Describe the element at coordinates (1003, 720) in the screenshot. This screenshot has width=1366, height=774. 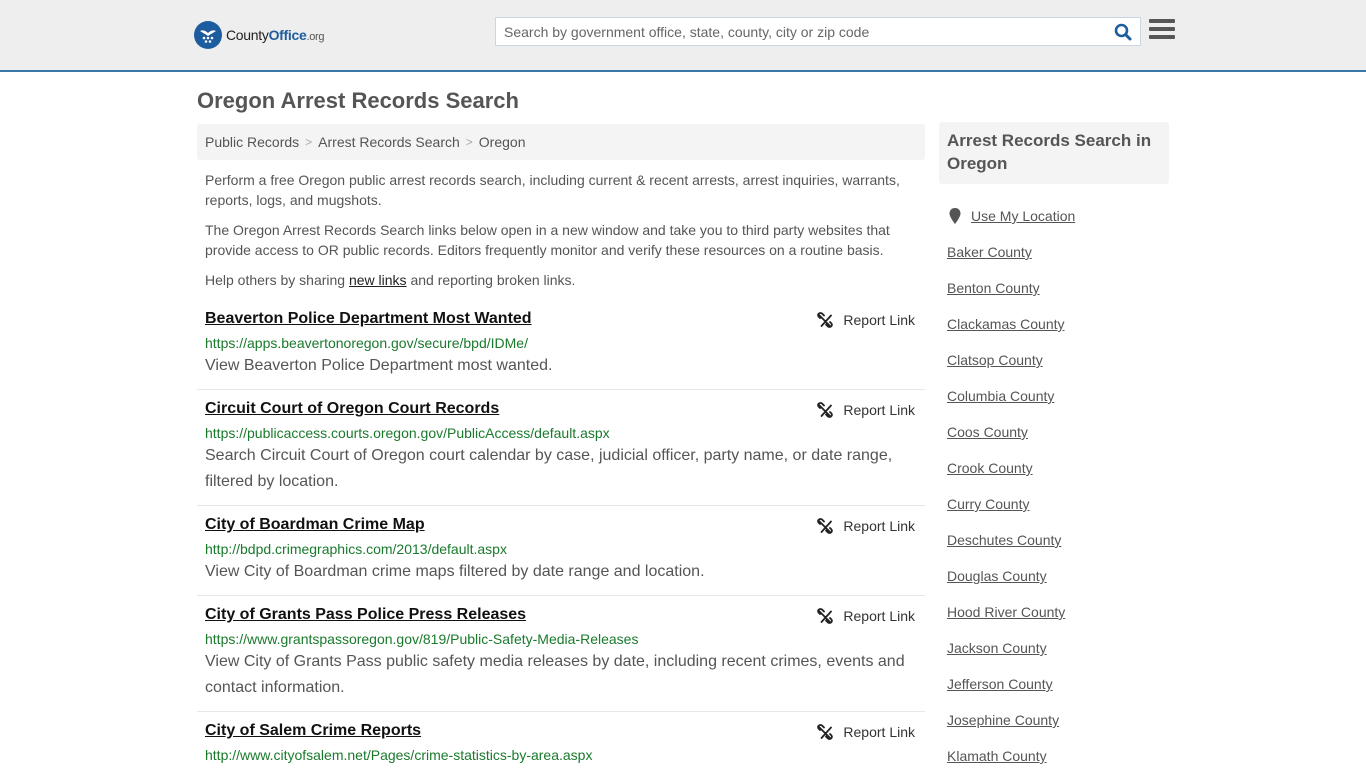
I see `county-link-josephine: Josephine County` at that location.